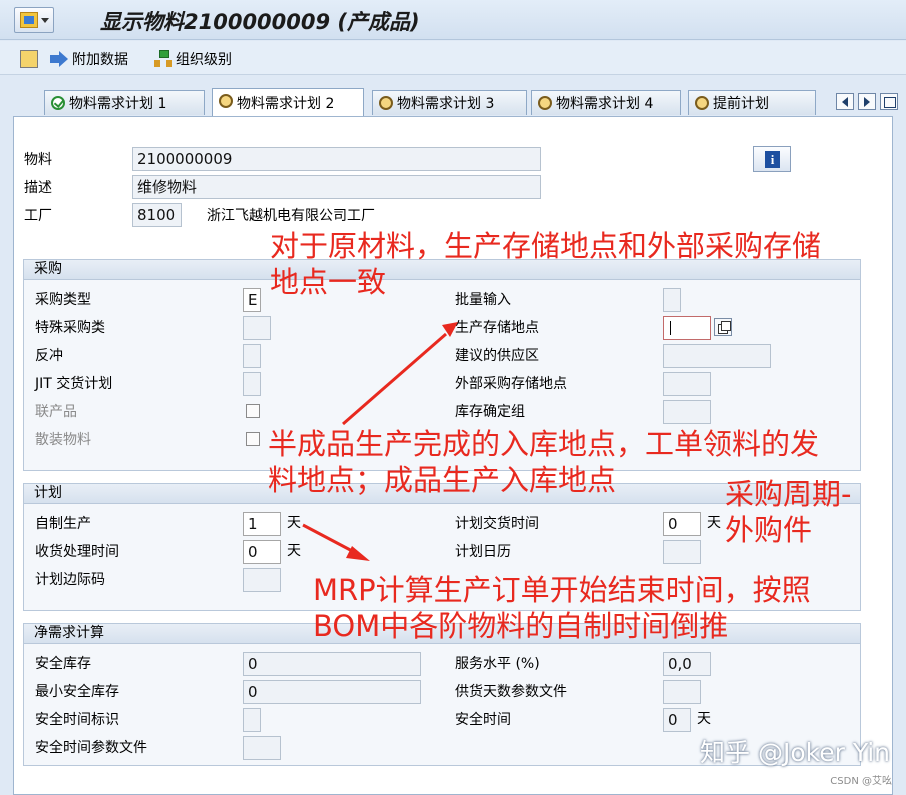 The height and width of the screenshot is (795, 906). What do you see at coordinates (262, 524) in the screenshot?
I see `inhouse-production-field: 1` at bounding box center [262, 524].